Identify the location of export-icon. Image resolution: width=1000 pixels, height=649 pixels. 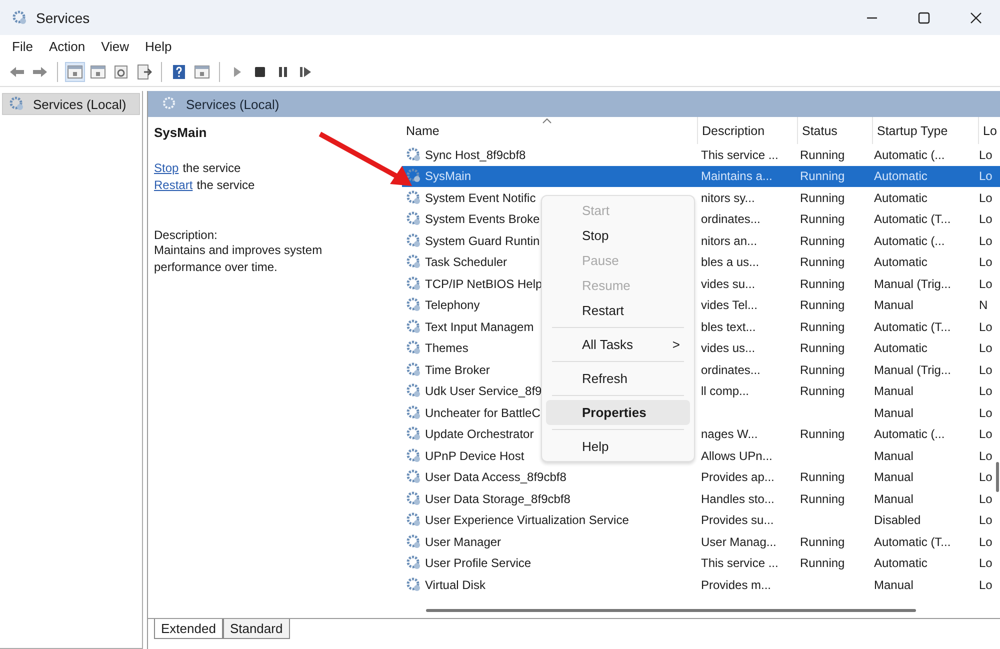
(144, 72).